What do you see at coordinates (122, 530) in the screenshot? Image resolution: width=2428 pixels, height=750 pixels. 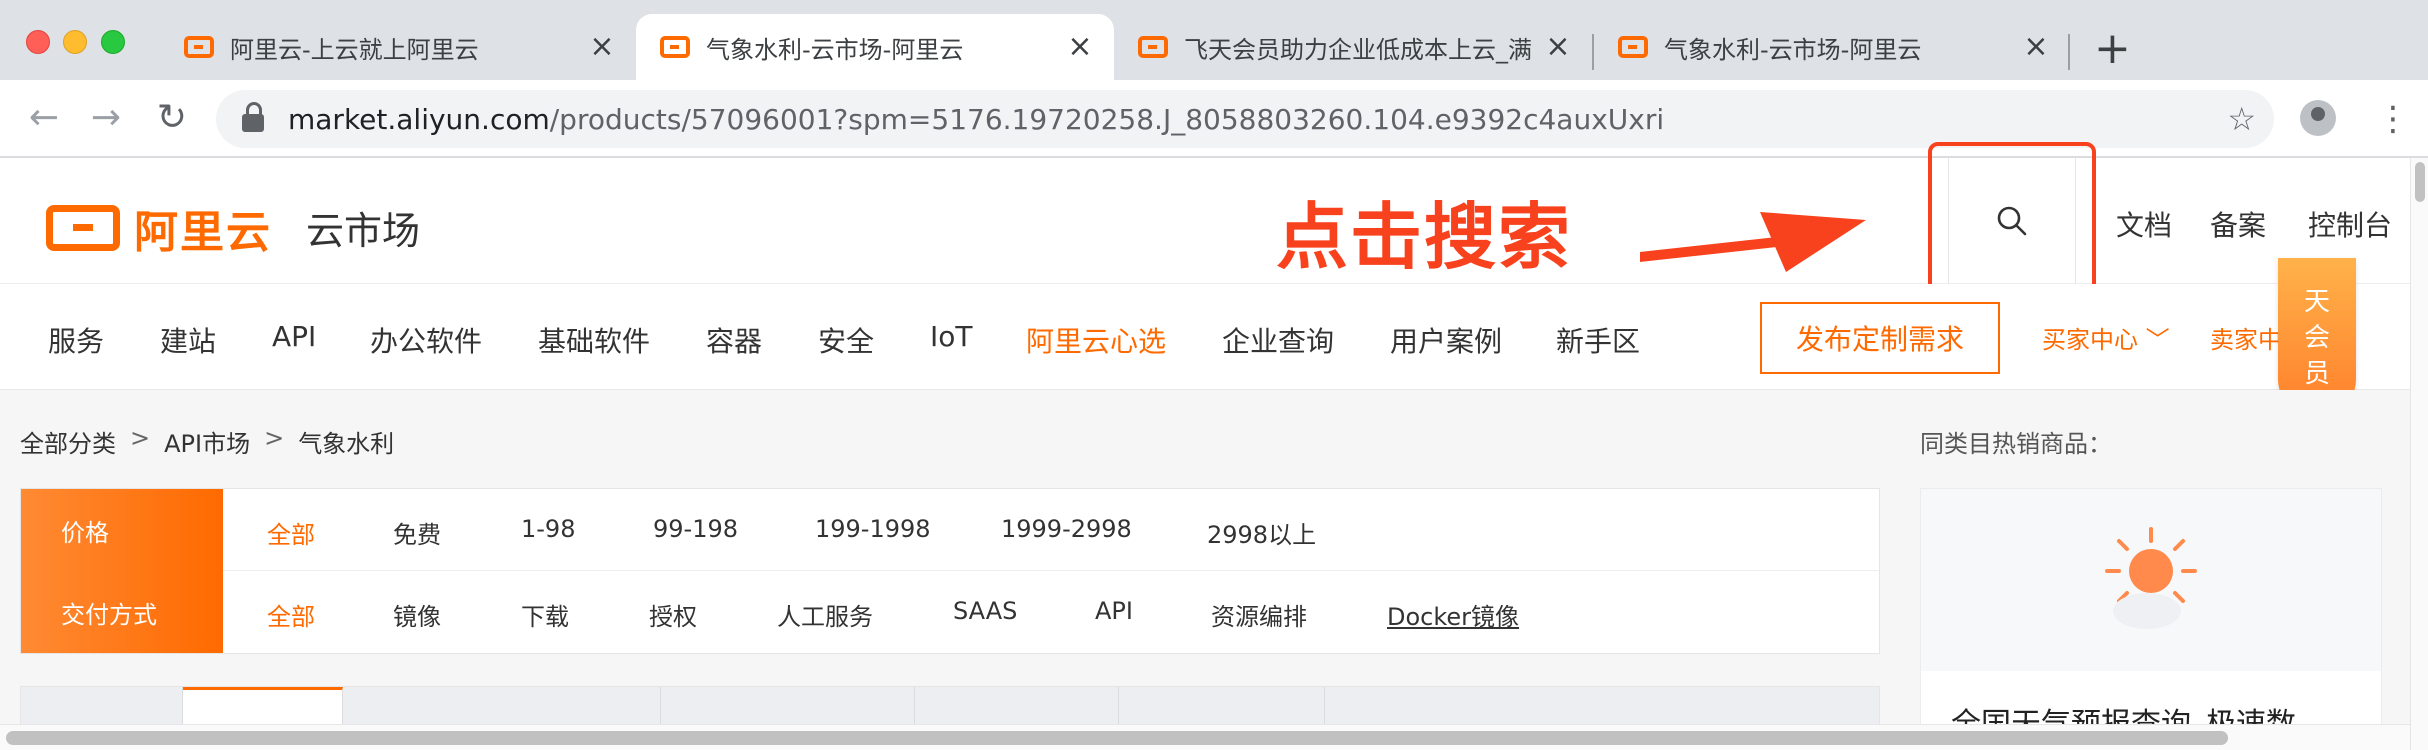 I see `filter-label-price: 价格` at bounding box center [122, 530].